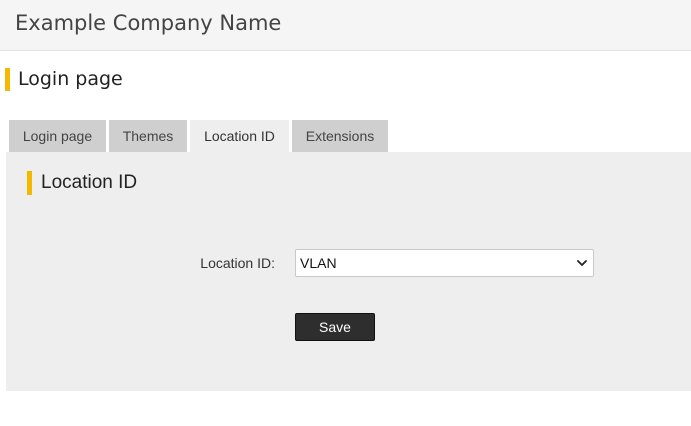  Describe the element at coordinates (57, 136) in the screenshot. I see `tab-login-page: Login page` at that location.